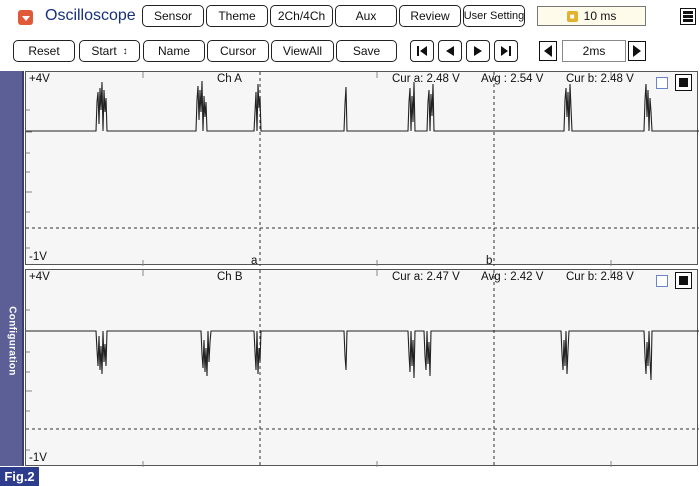 The width and height of the screenshot is (700, 486). Describe the element at coordinates (688, 16) in the screenshot. I see `hamburger-menu-icon` at that location.